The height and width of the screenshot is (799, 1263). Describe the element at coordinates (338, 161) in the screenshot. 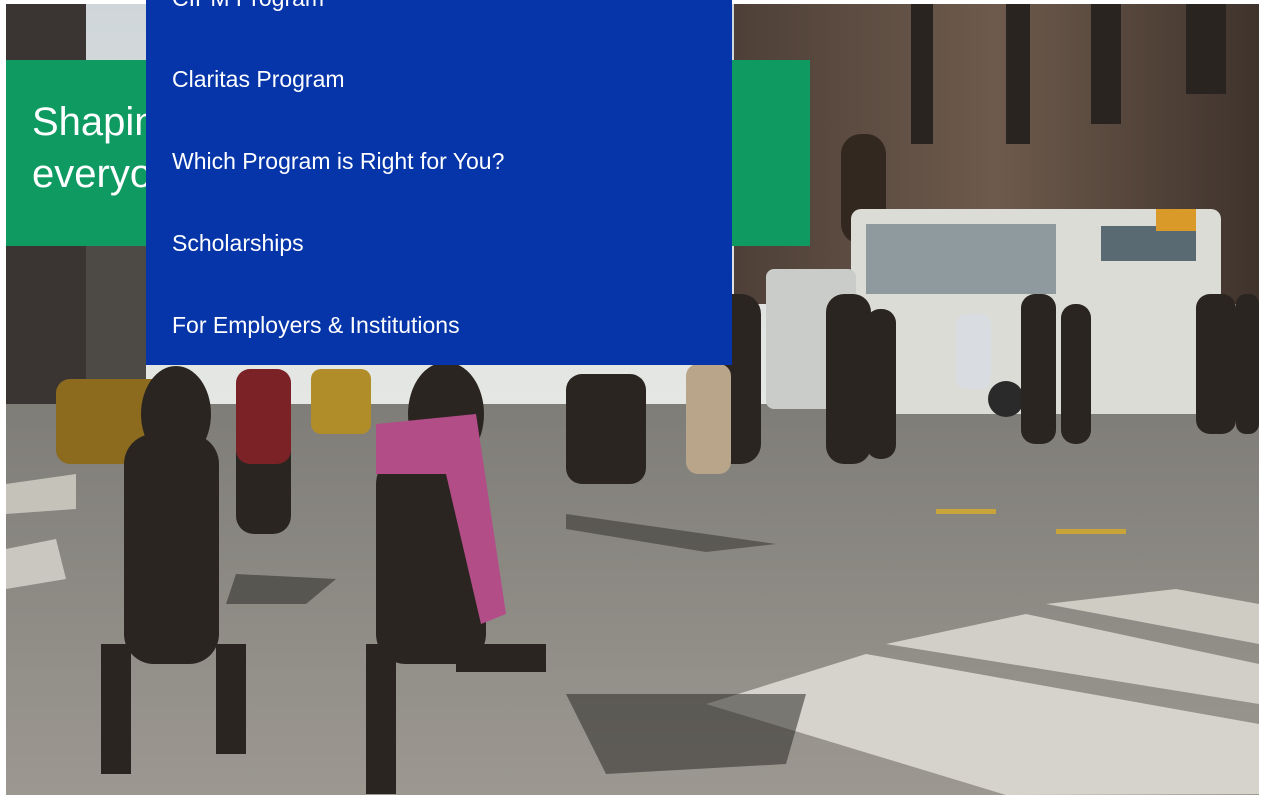

I see `menu-item-which-program: Which Program is Right for You?` at that location.